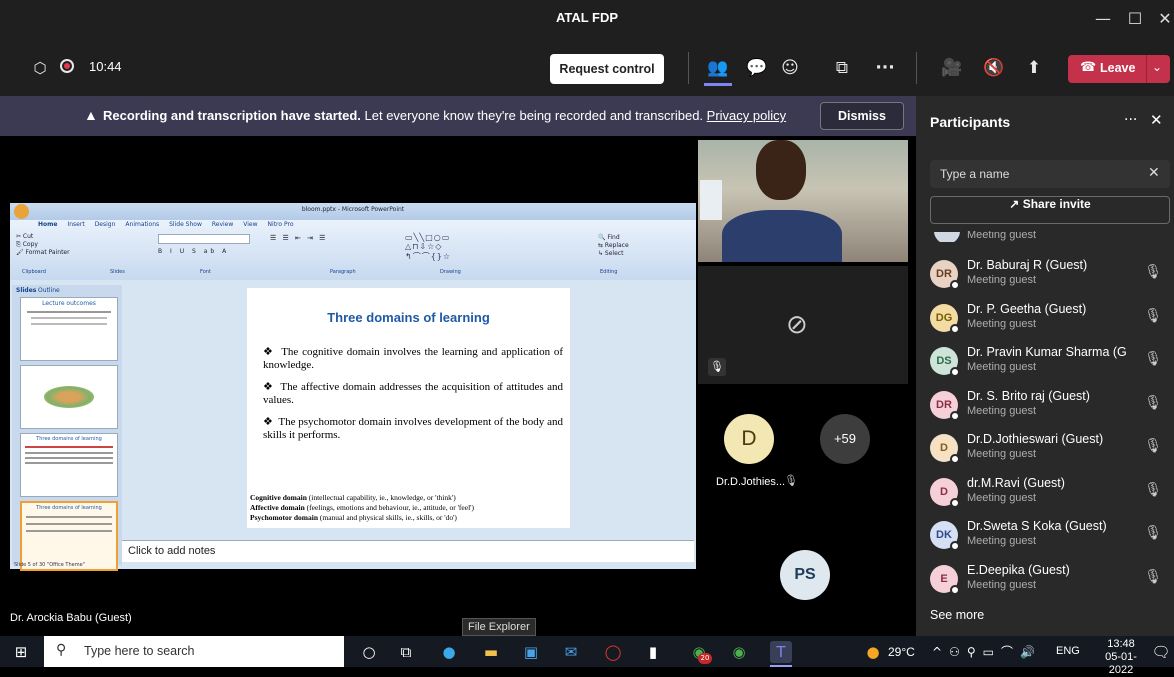 The image size is (1174, 677). I want to click on taskbar-search: ⚲ Type here to search, so click(194, 651).